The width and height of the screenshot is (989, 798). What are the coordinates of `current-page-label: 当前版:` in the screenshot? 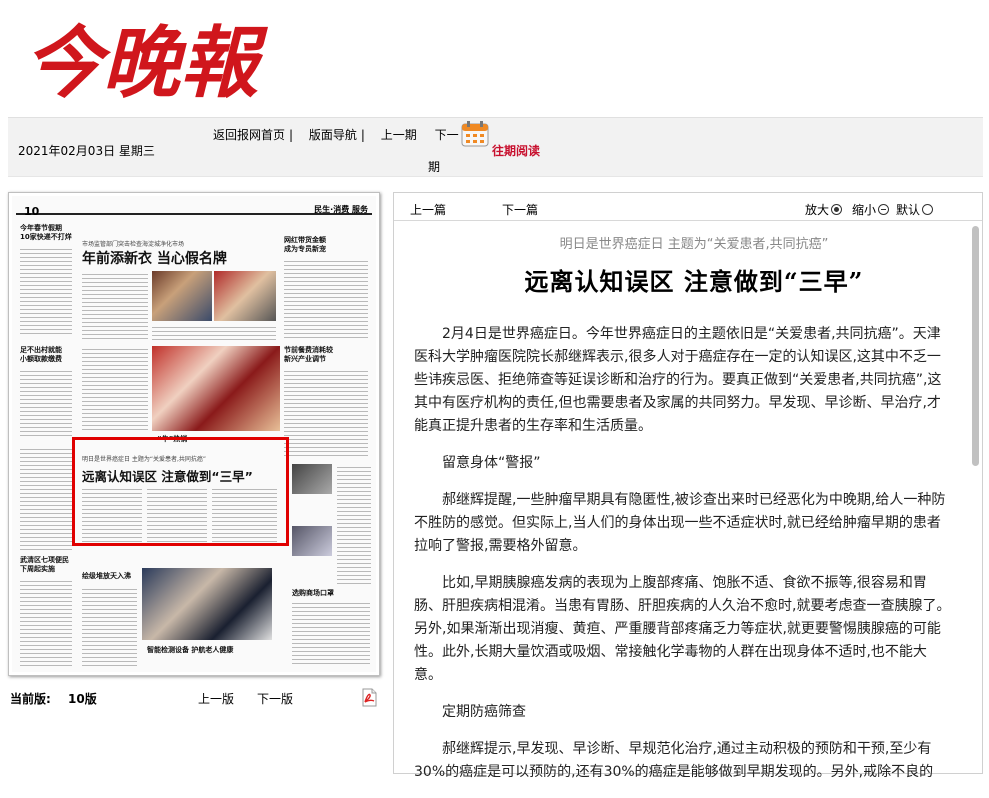 It's located at (30, 699).